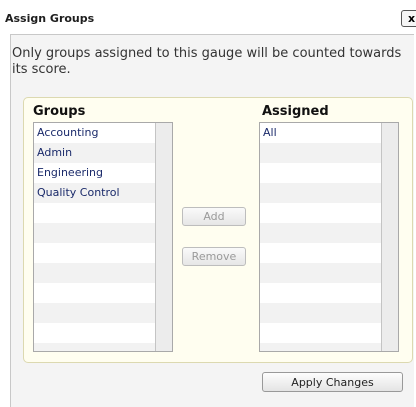 Image resolution: width=416 pixels, height=407 pixels. I want to click on list-item: All, so click(321, 133).